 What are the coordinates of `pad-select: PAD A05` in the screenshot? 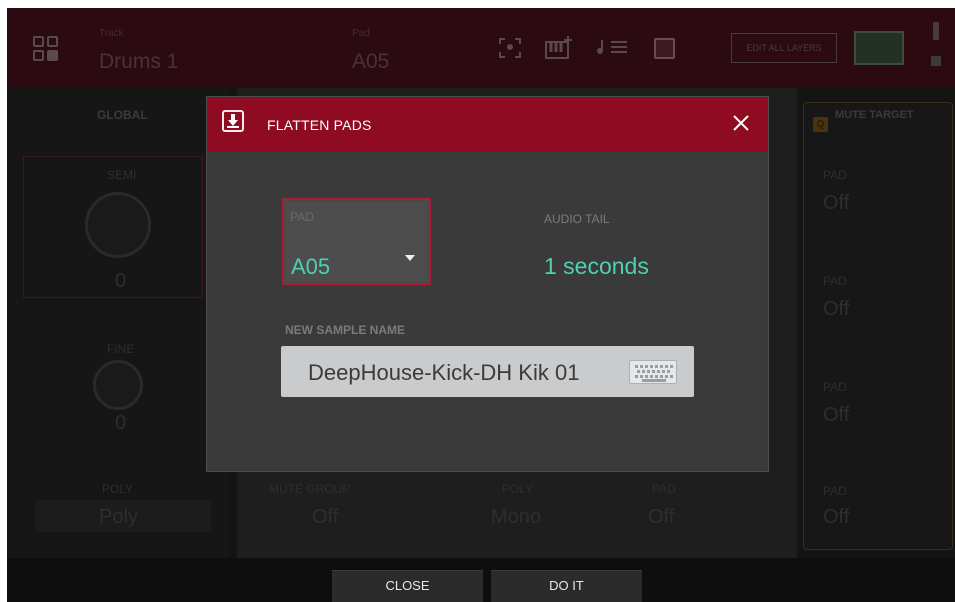 It's located at (356, 241).